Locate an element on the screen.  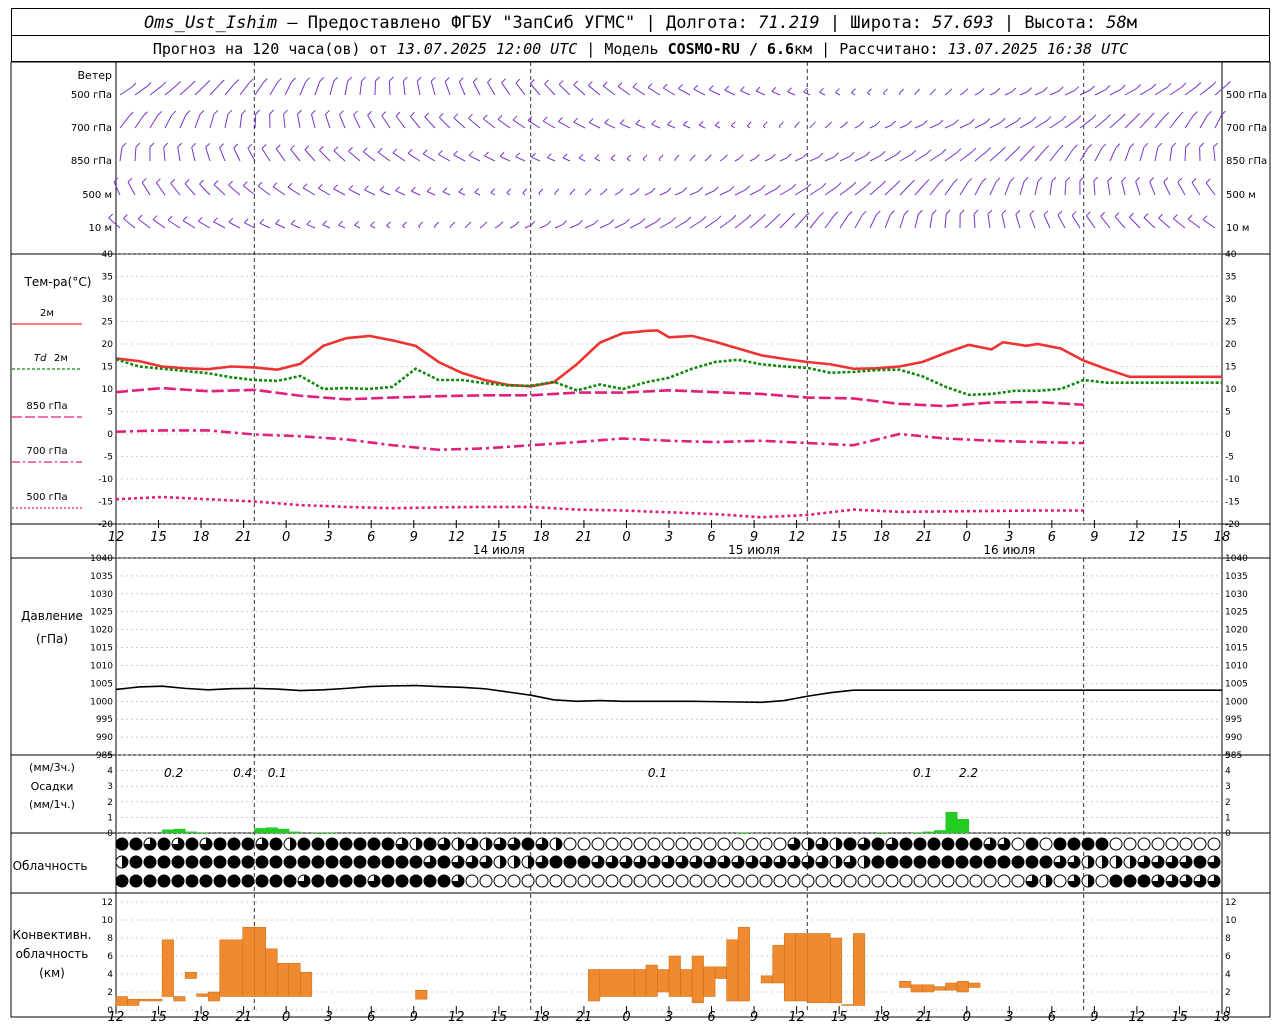
conv-y-tick: 4 is located at coordinates (1228, 975).